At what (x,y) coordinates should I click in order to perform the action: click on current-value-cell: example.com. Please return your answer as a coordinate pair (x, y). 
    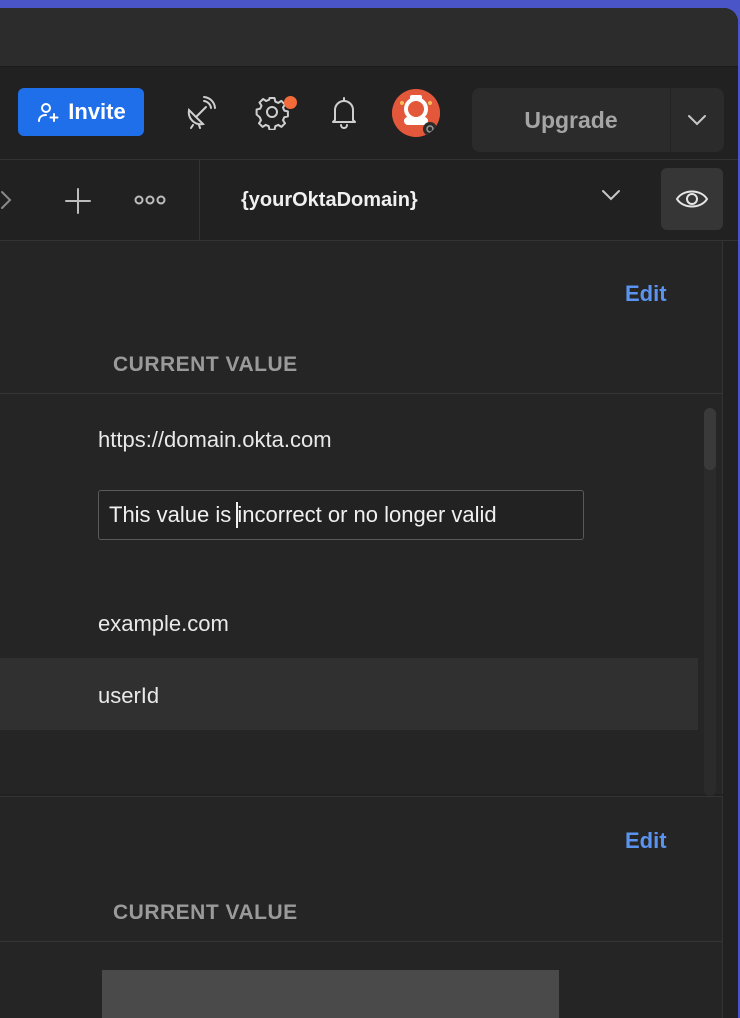
    Looking at the image, I should click on (163, 624).